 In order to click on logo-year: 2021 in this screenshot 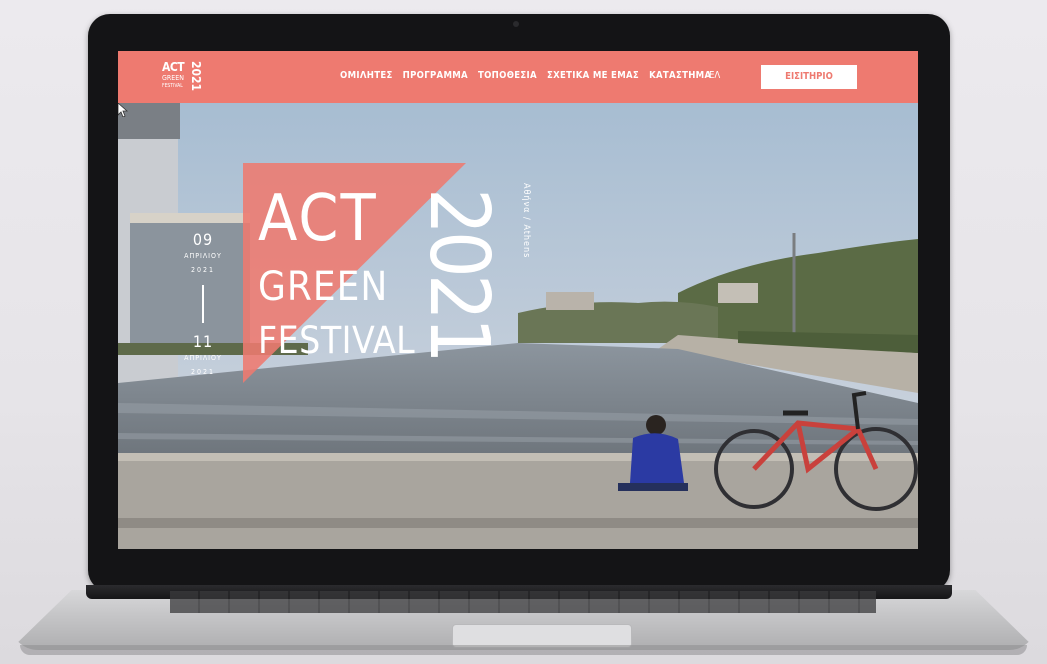, I will do `click(196, 76)`.